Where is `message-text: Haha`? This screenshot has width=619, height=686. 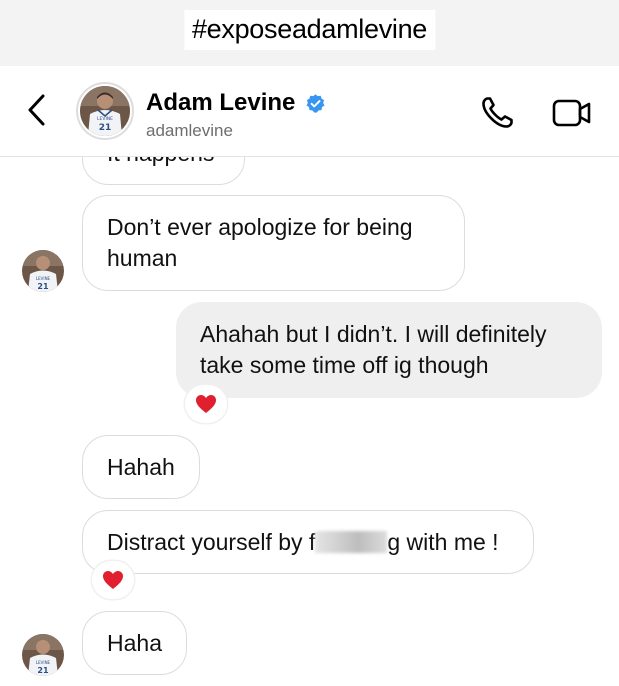
message-text: Haha is located at coordinates (134, 643).